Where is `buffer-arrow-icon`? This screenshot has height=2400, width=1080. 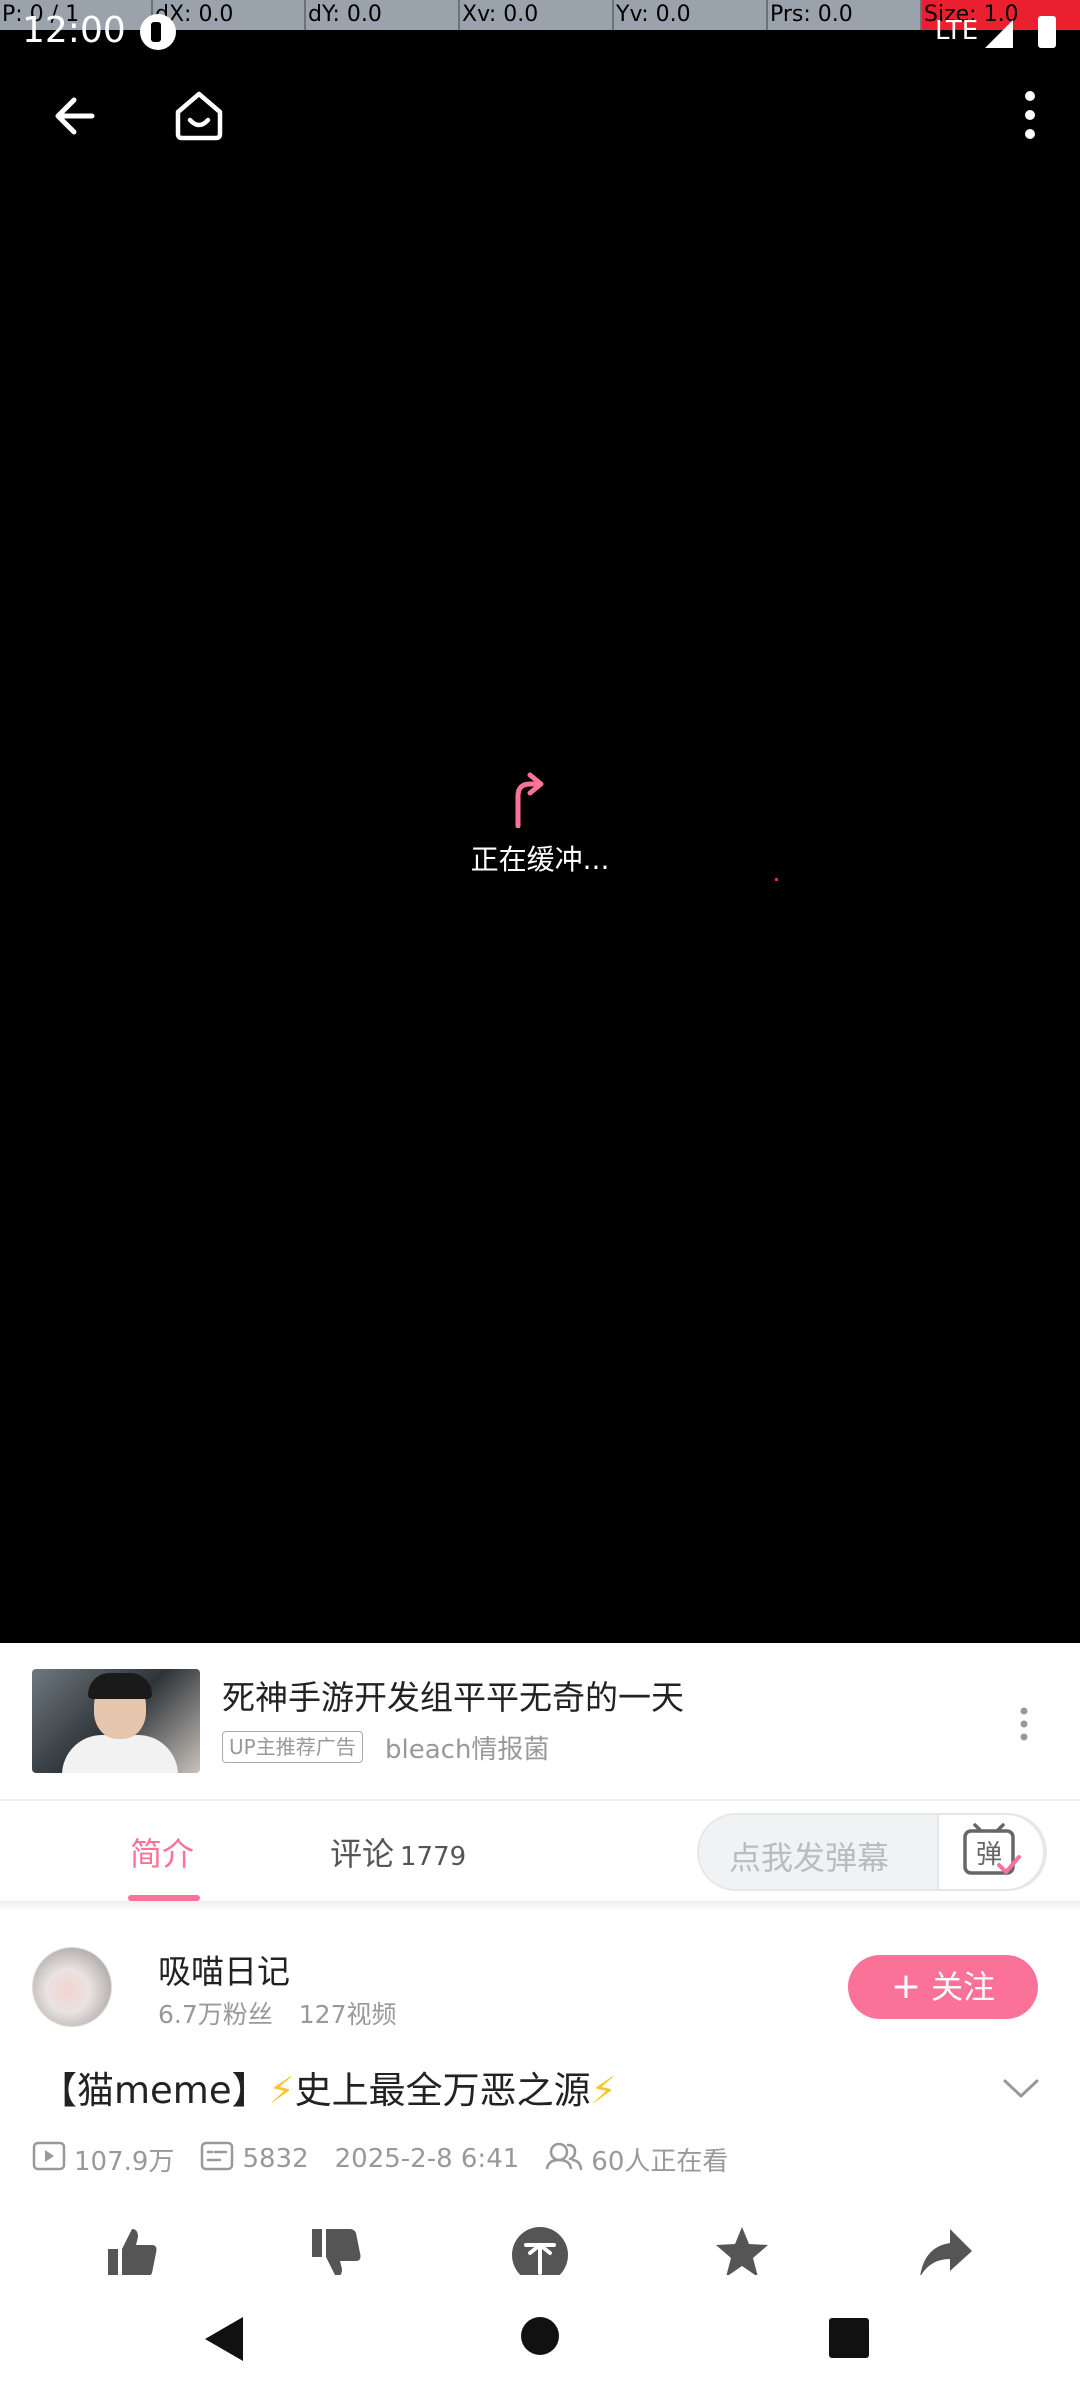
buffer-arrow-icon is located at coordinates (528, 802).